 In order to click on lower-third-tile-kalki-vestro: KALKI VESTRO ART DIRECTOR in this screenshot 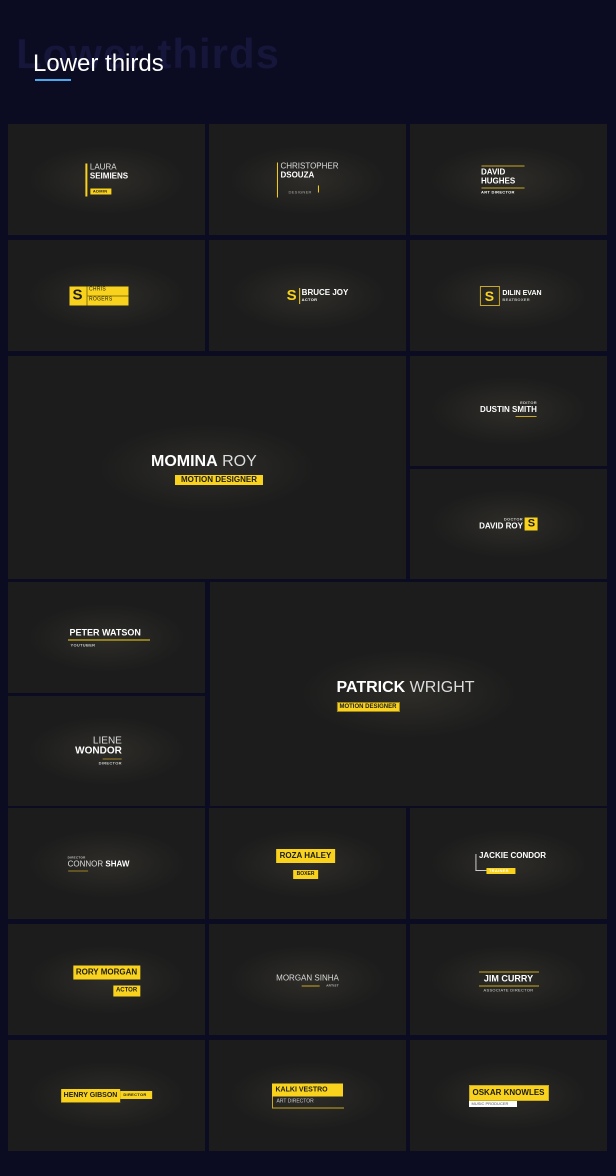, I will do `click(307, 1095)`.